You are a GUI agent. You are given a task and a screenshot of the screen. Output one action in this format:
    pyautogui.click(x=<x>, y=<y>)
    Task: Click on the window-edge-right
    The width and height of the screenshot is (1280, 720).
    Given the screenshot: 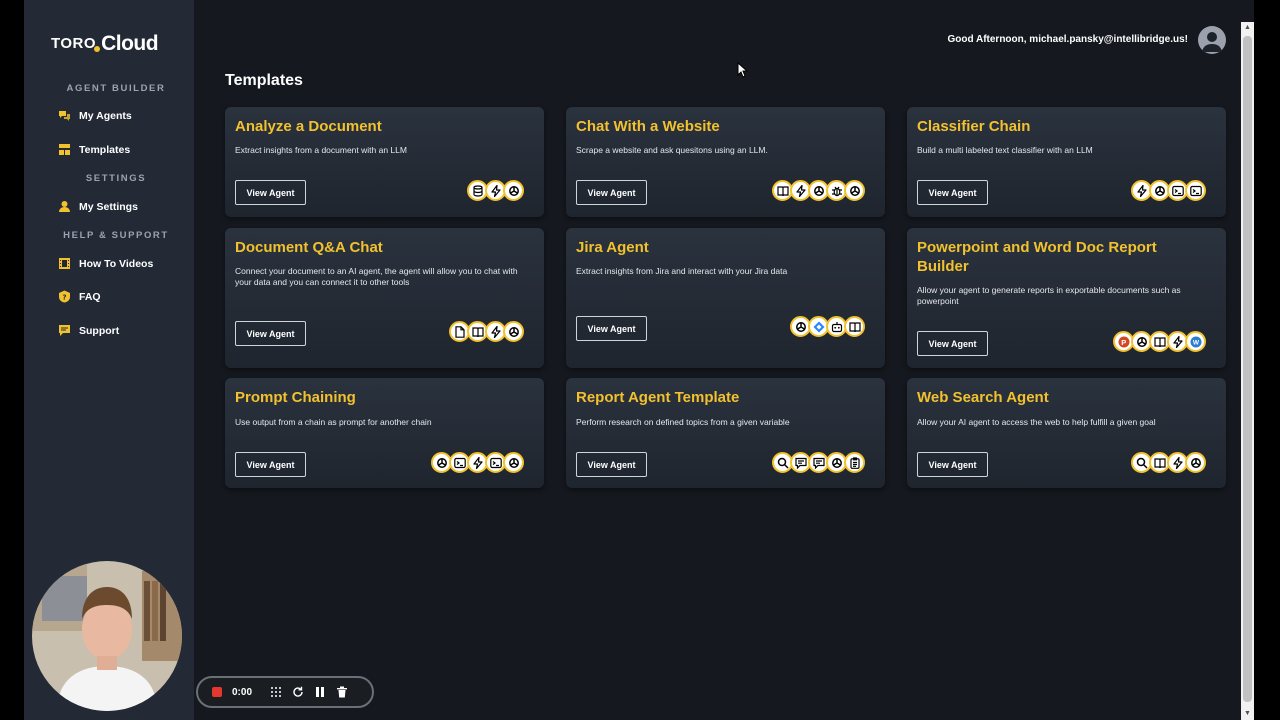 What is the action you would take?
    pyautogui.click(x=1267, y=360)
    